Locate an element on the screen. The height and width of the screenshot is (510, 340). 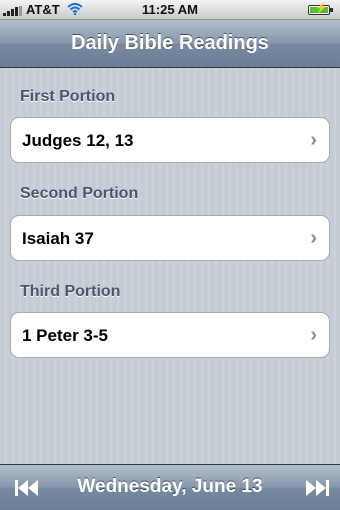
bottom-toolbar: Wednesday, June 13 is located at coordinates (170, 487).